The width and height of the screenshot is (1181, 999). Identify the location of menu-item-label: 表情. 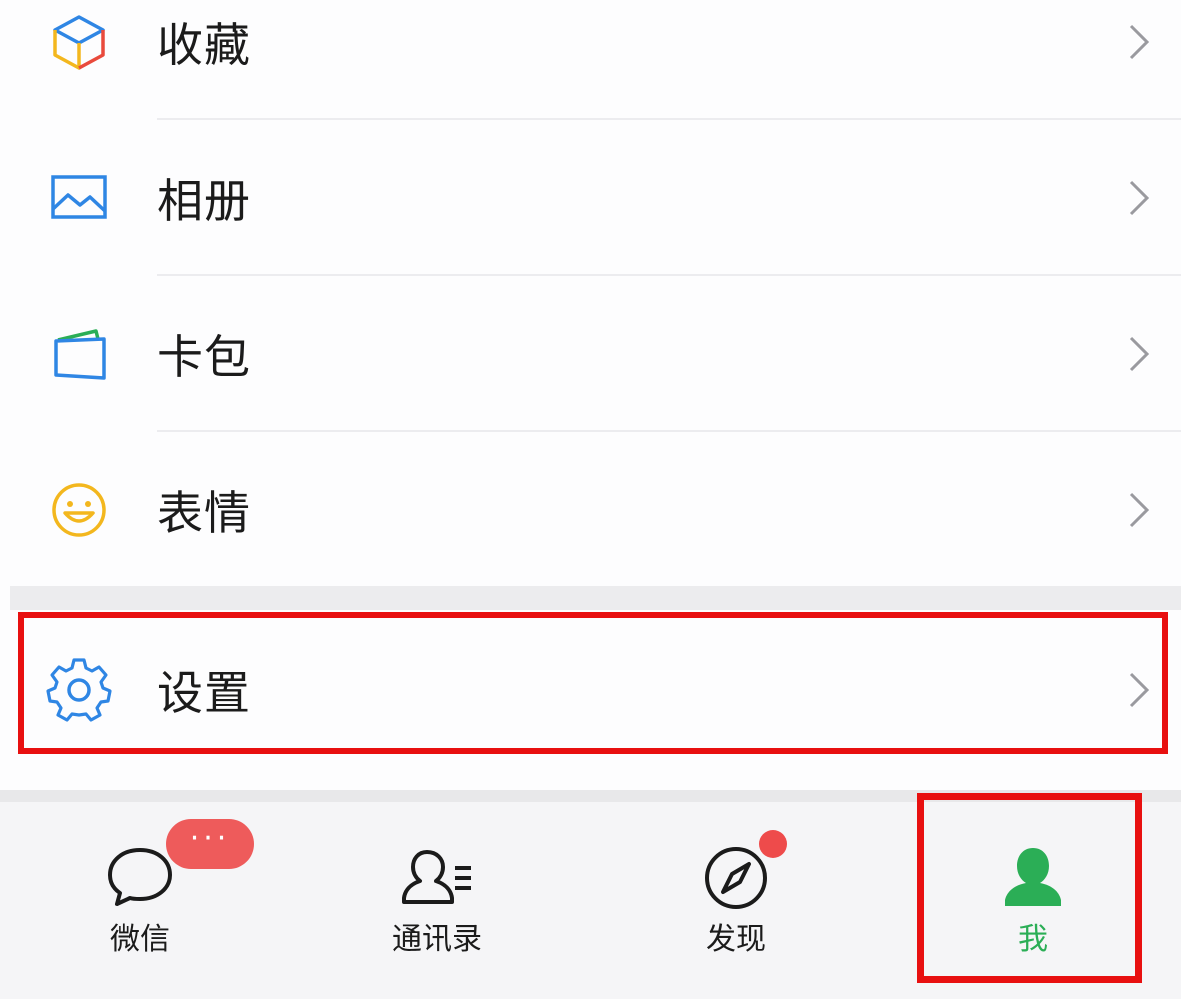
(204, 513).